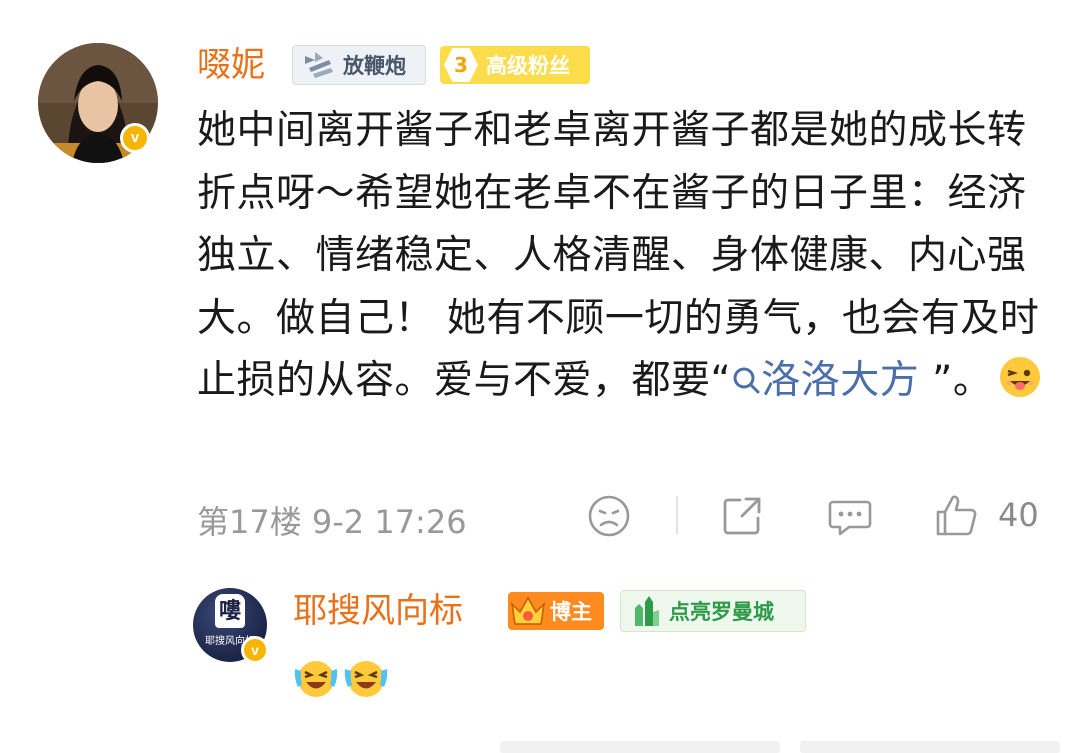 Image resolution: width=1080 pixels, height=753 pixels. I want to click on firecracker-label: 放鞭炮, so click(374, 66).